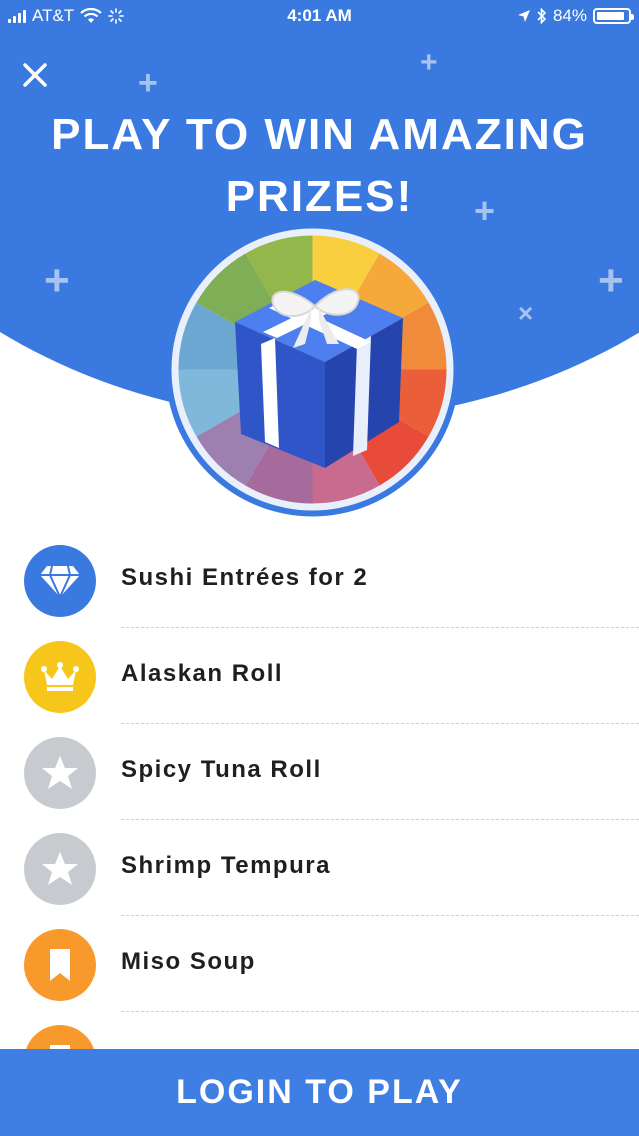  I want to click on battery-icon, so click(613, 16).